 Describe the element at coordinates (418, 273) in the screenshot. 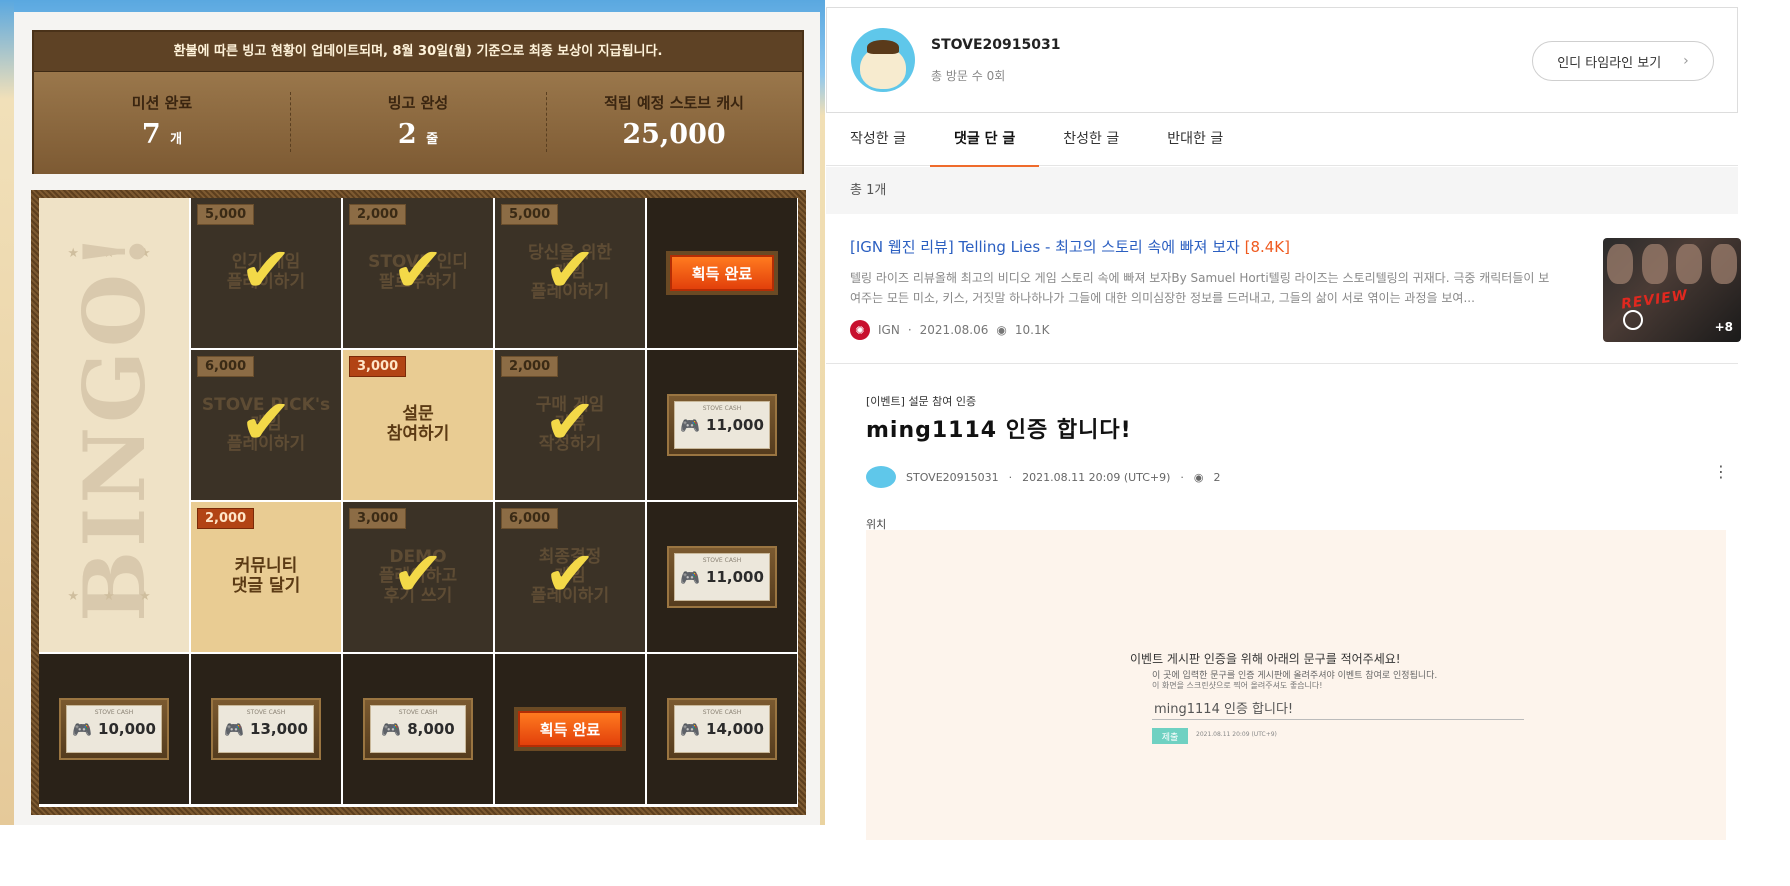

I see `mission-cell: 2,000 STOVE 인디 팔로우하기 ✔` at that location.